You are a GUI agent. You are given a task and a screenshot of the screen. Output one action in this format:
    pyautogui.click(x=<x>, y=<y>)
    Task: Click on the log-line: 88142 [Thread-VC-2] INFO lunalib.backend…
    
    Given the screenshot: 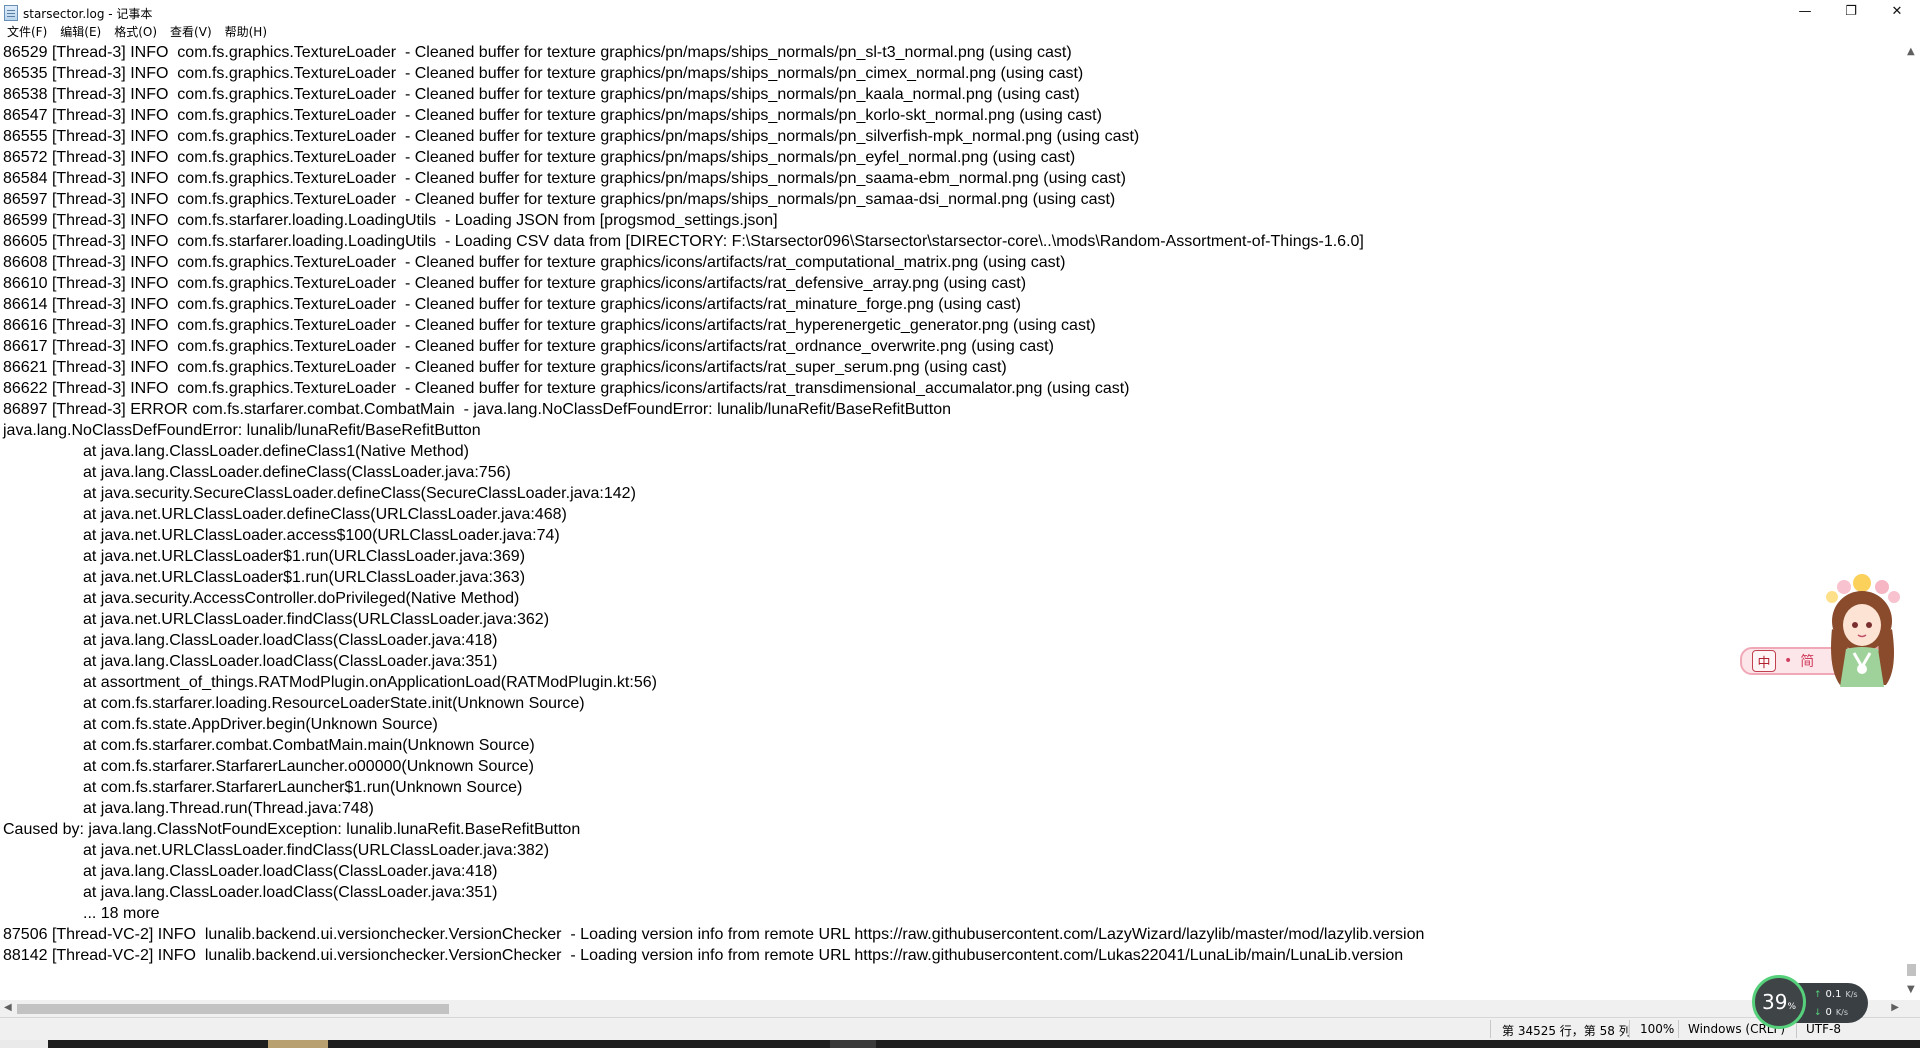 What is the action you would take?
    pyautogui.click(x=703, y=955)
    